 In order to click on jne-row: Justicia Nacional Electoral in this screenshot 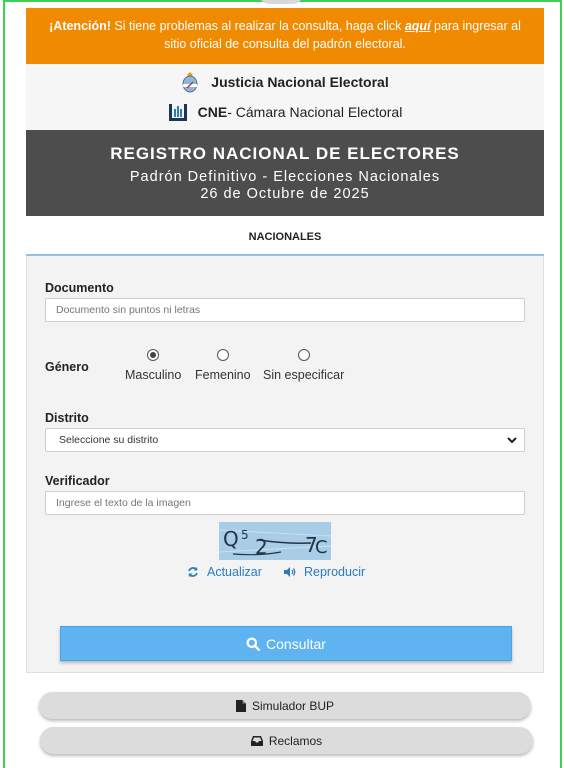, I will do `click(285, 82)`.